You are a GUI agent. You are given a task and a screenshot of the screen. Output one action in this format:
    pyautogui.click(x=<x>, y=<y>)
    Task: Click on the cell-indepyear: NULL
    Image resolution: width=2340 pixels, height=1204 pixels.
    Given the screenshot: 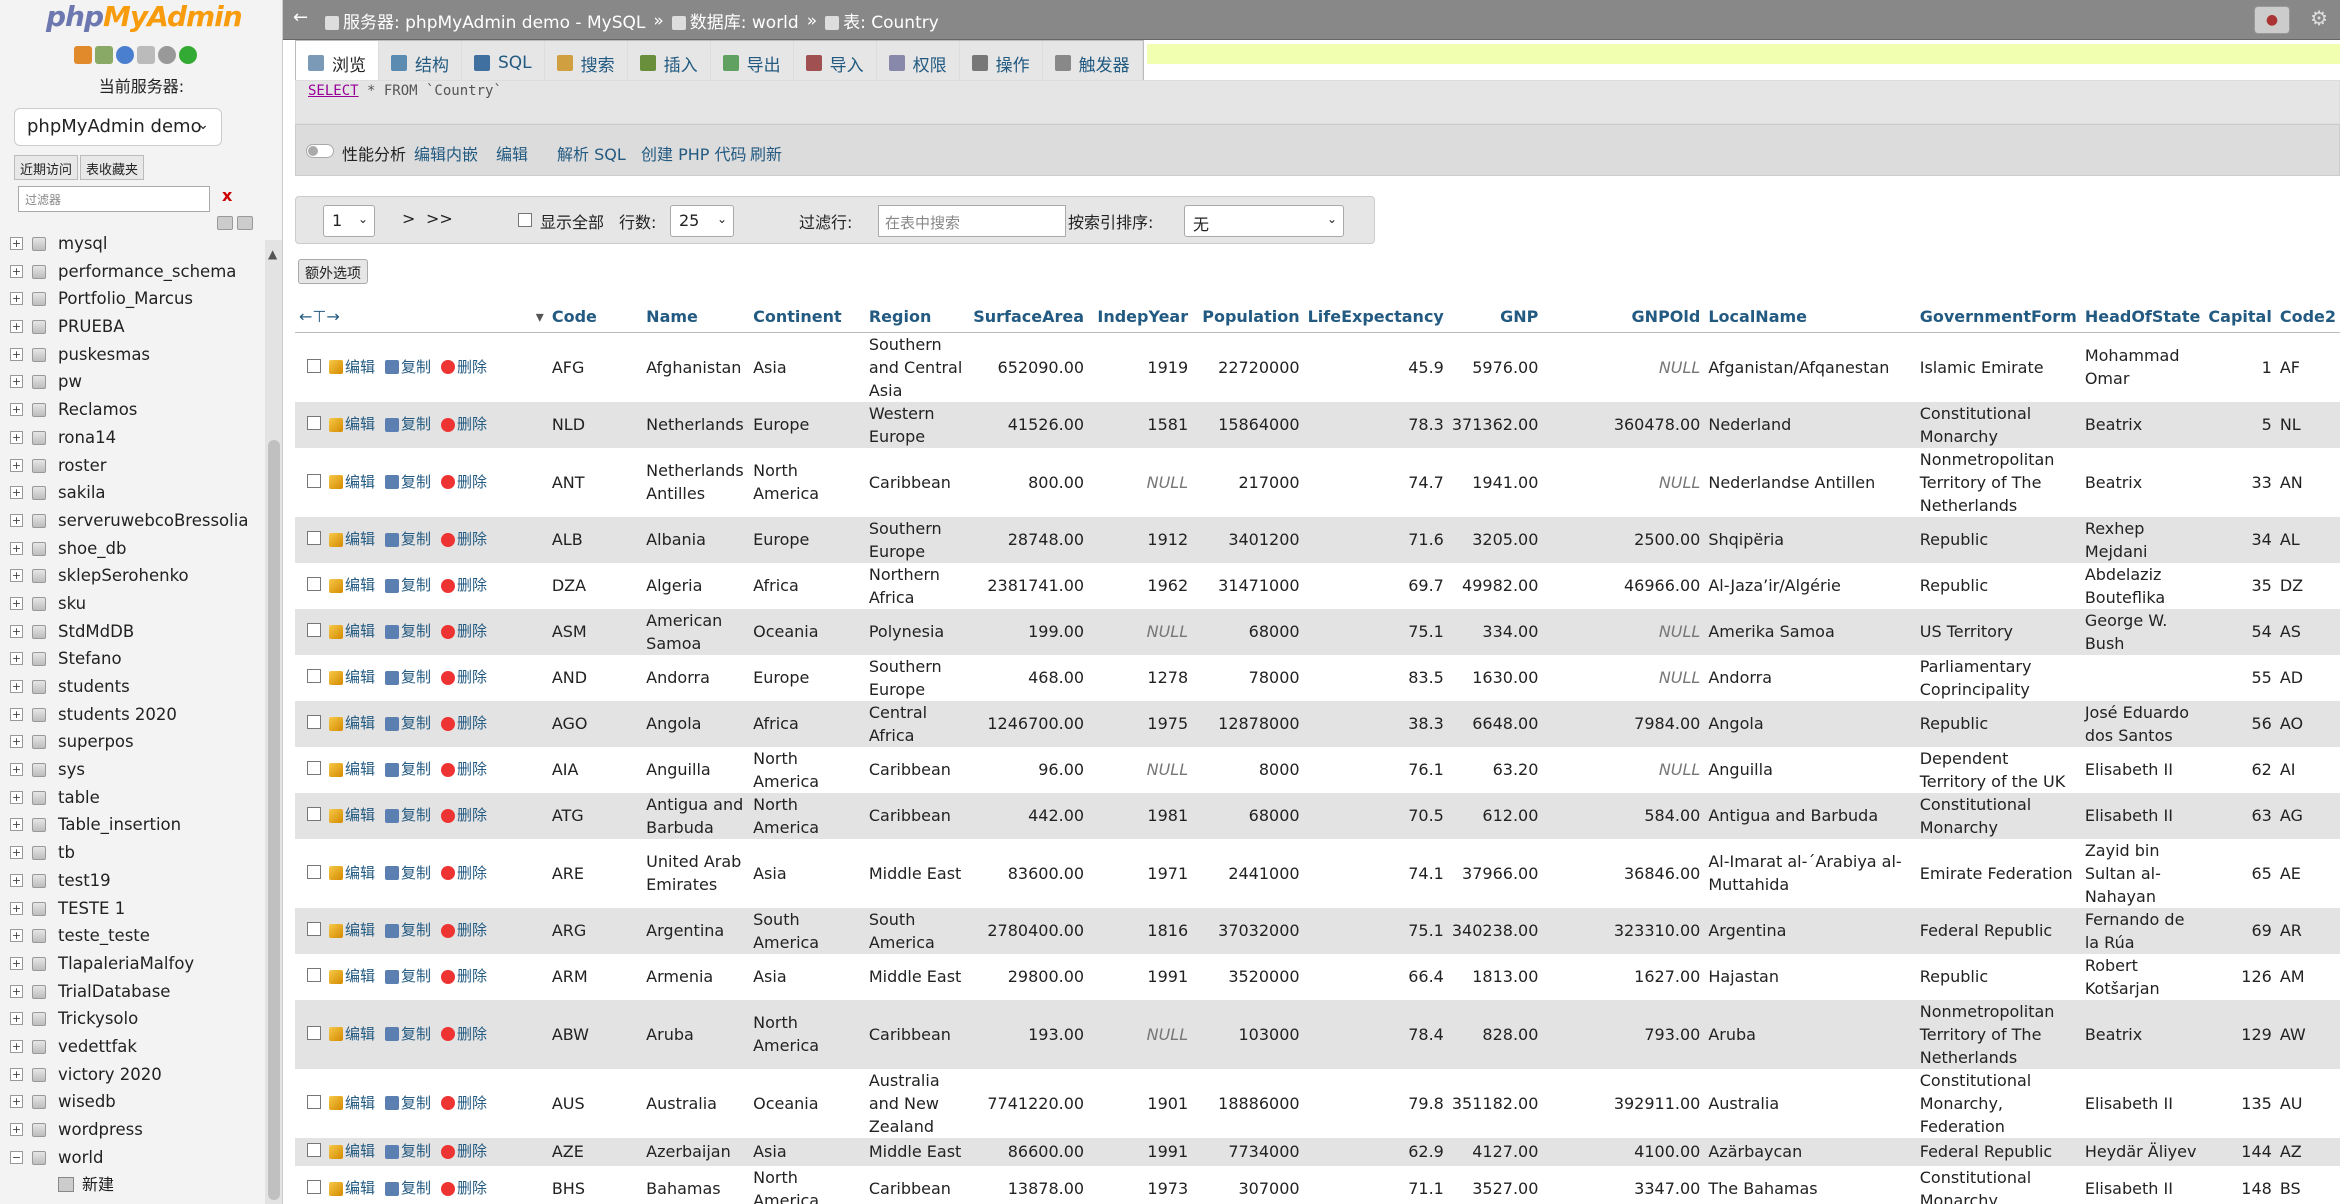 What is the action you would take?
    pyautogui.click(x=1140, y=632)
    